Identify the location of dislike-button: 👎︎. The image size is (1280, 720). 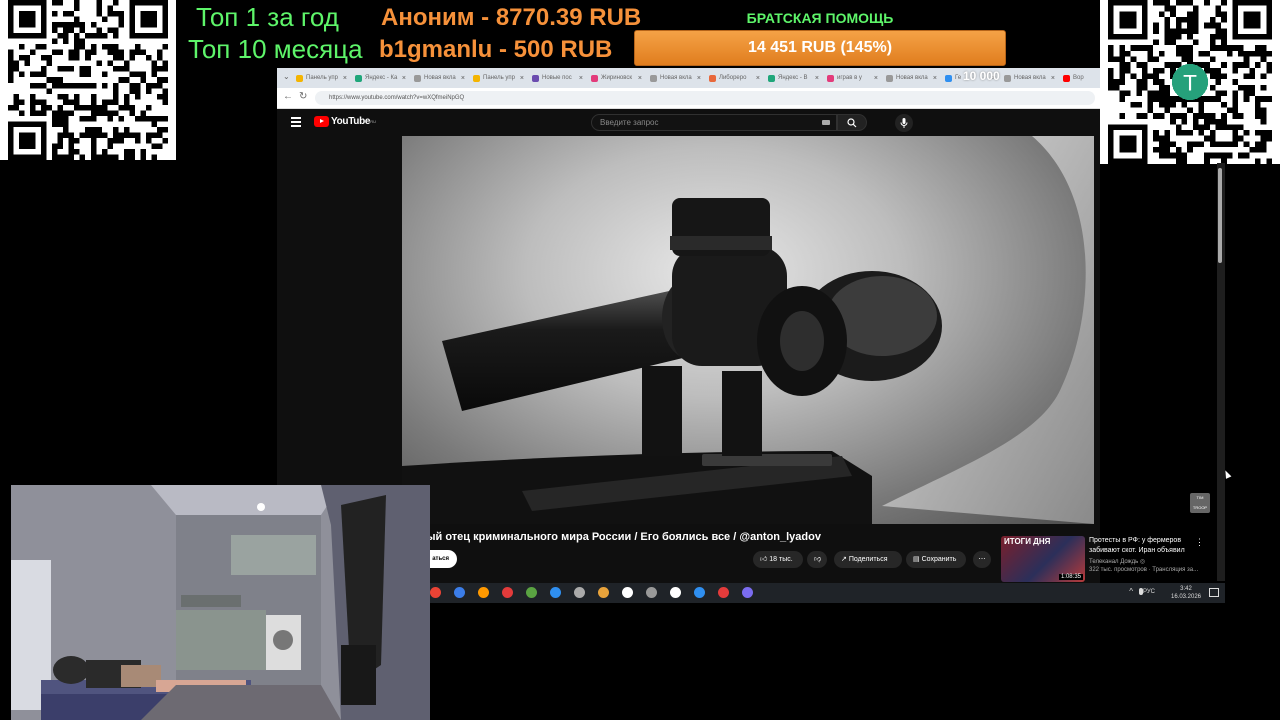
(817, 559).